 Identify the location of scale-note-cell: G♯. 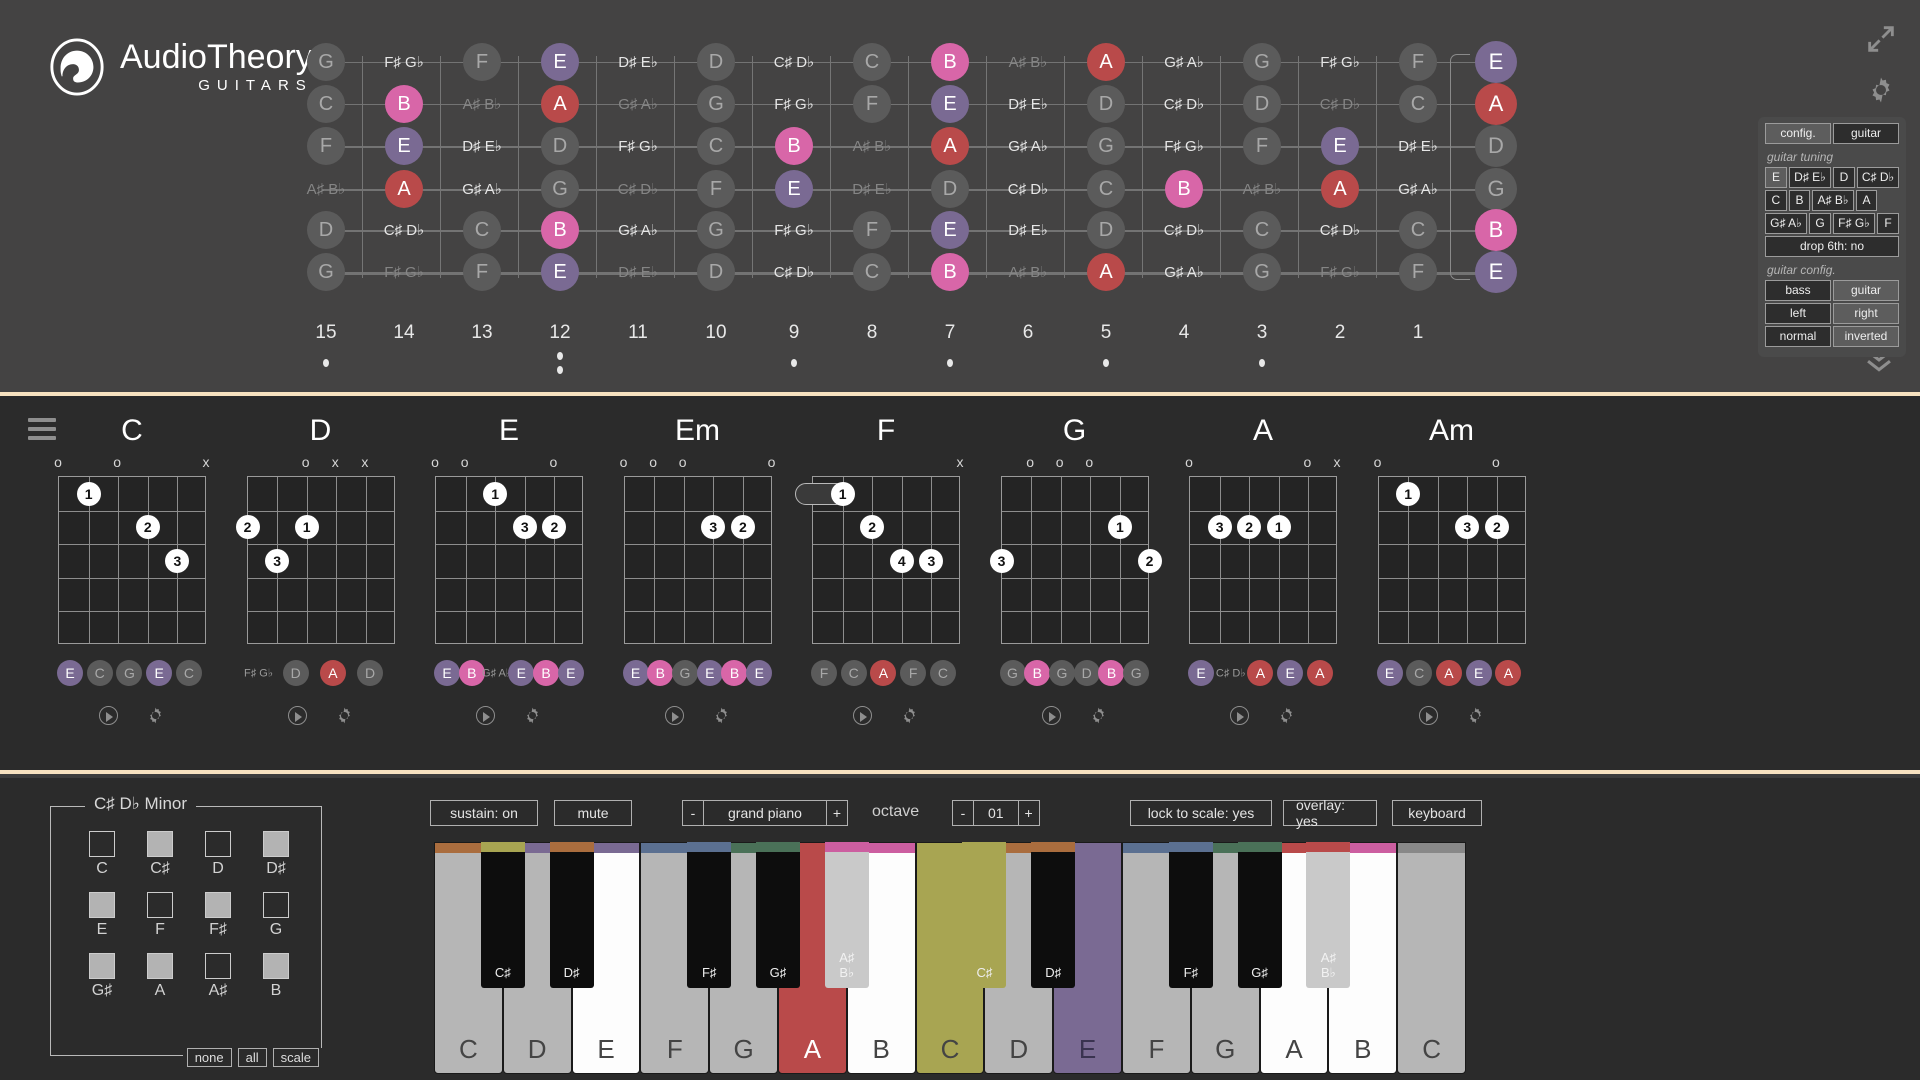
(102, 976).